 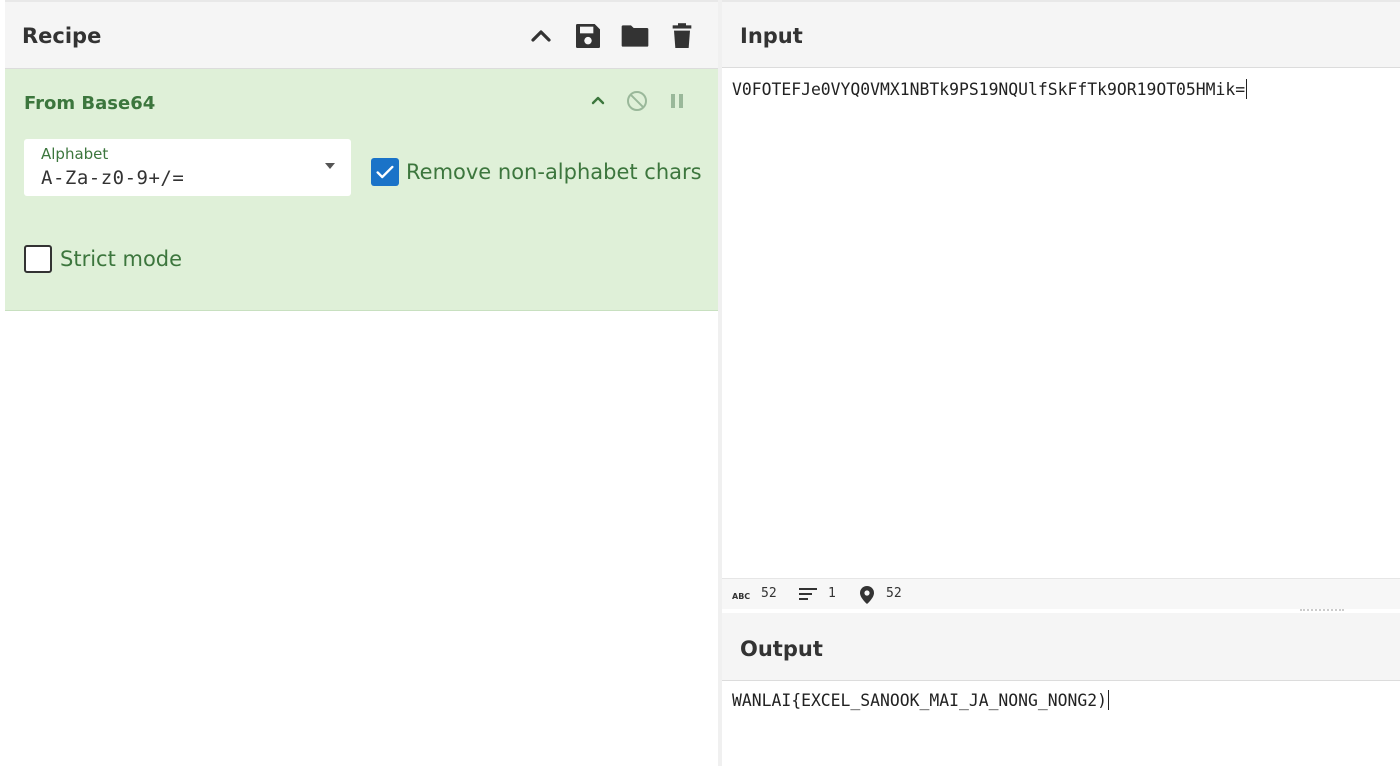 I want to click on lines-value: 1, so click(x=832, y=593).